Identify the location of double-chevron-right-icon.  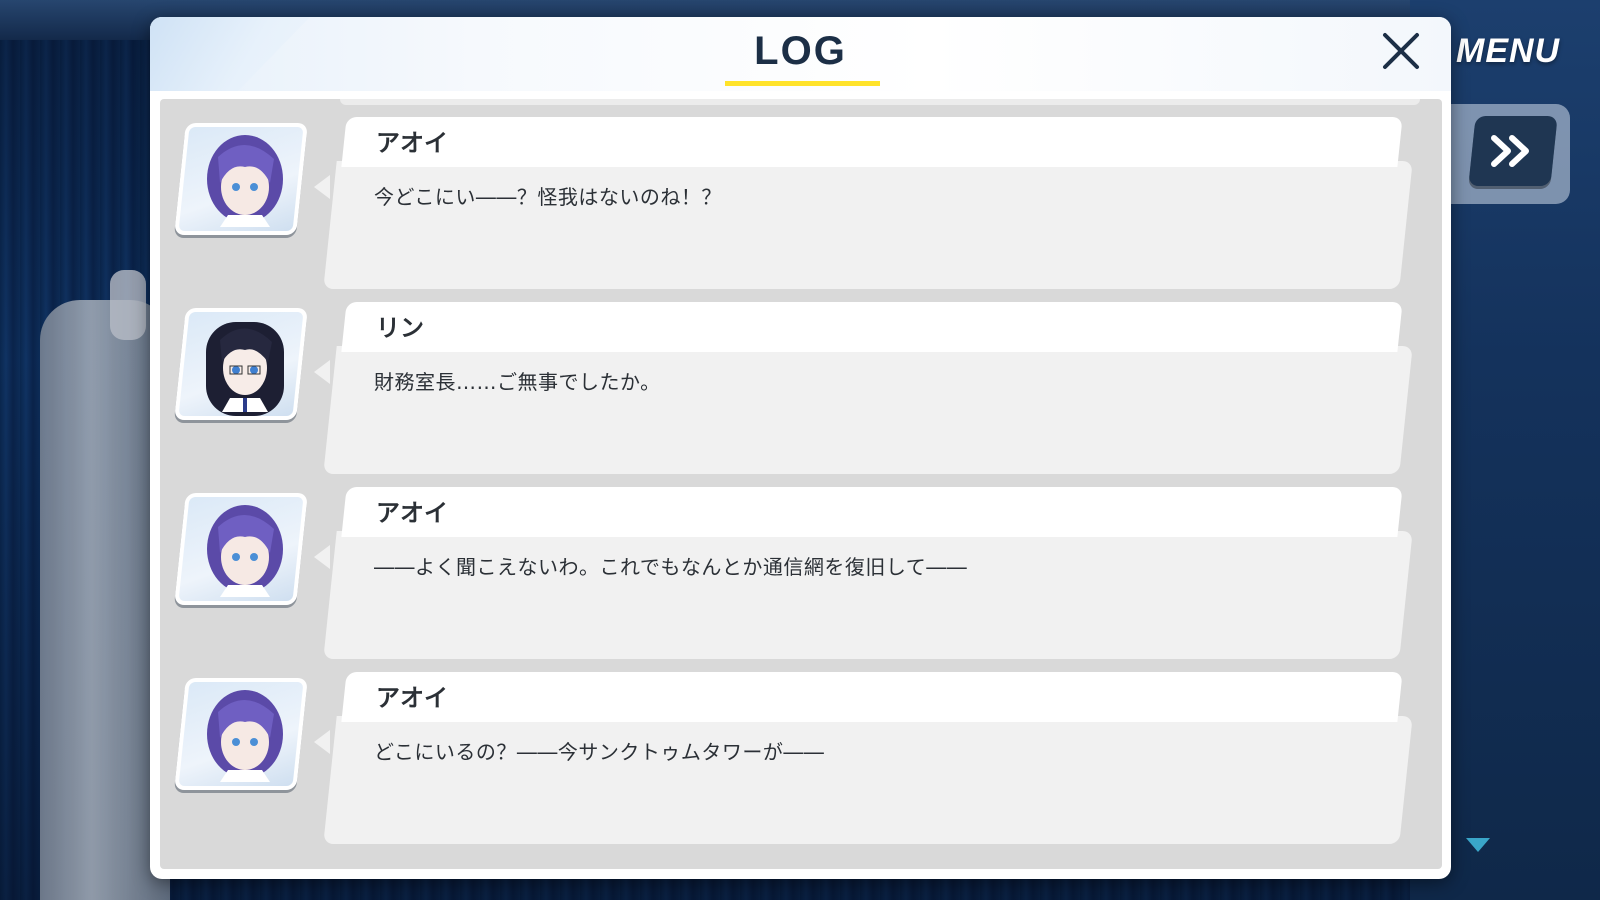
(1510, 151).